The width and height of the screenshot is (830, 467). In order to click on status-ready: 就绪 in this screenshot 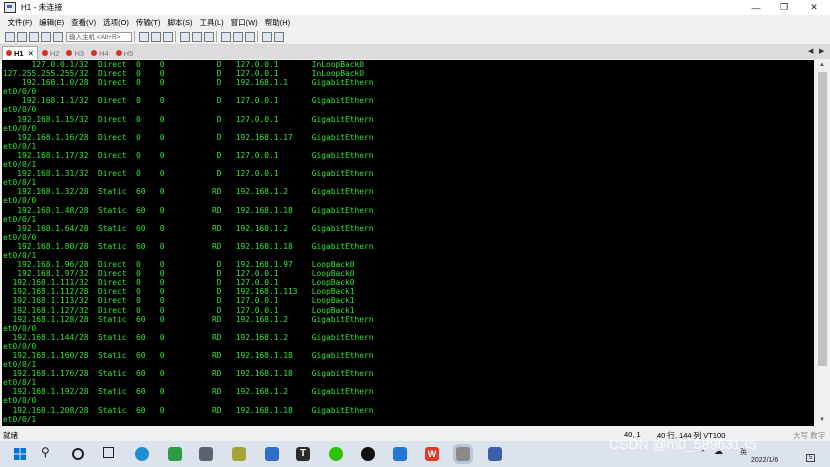, I will do `click(10, 435)`.